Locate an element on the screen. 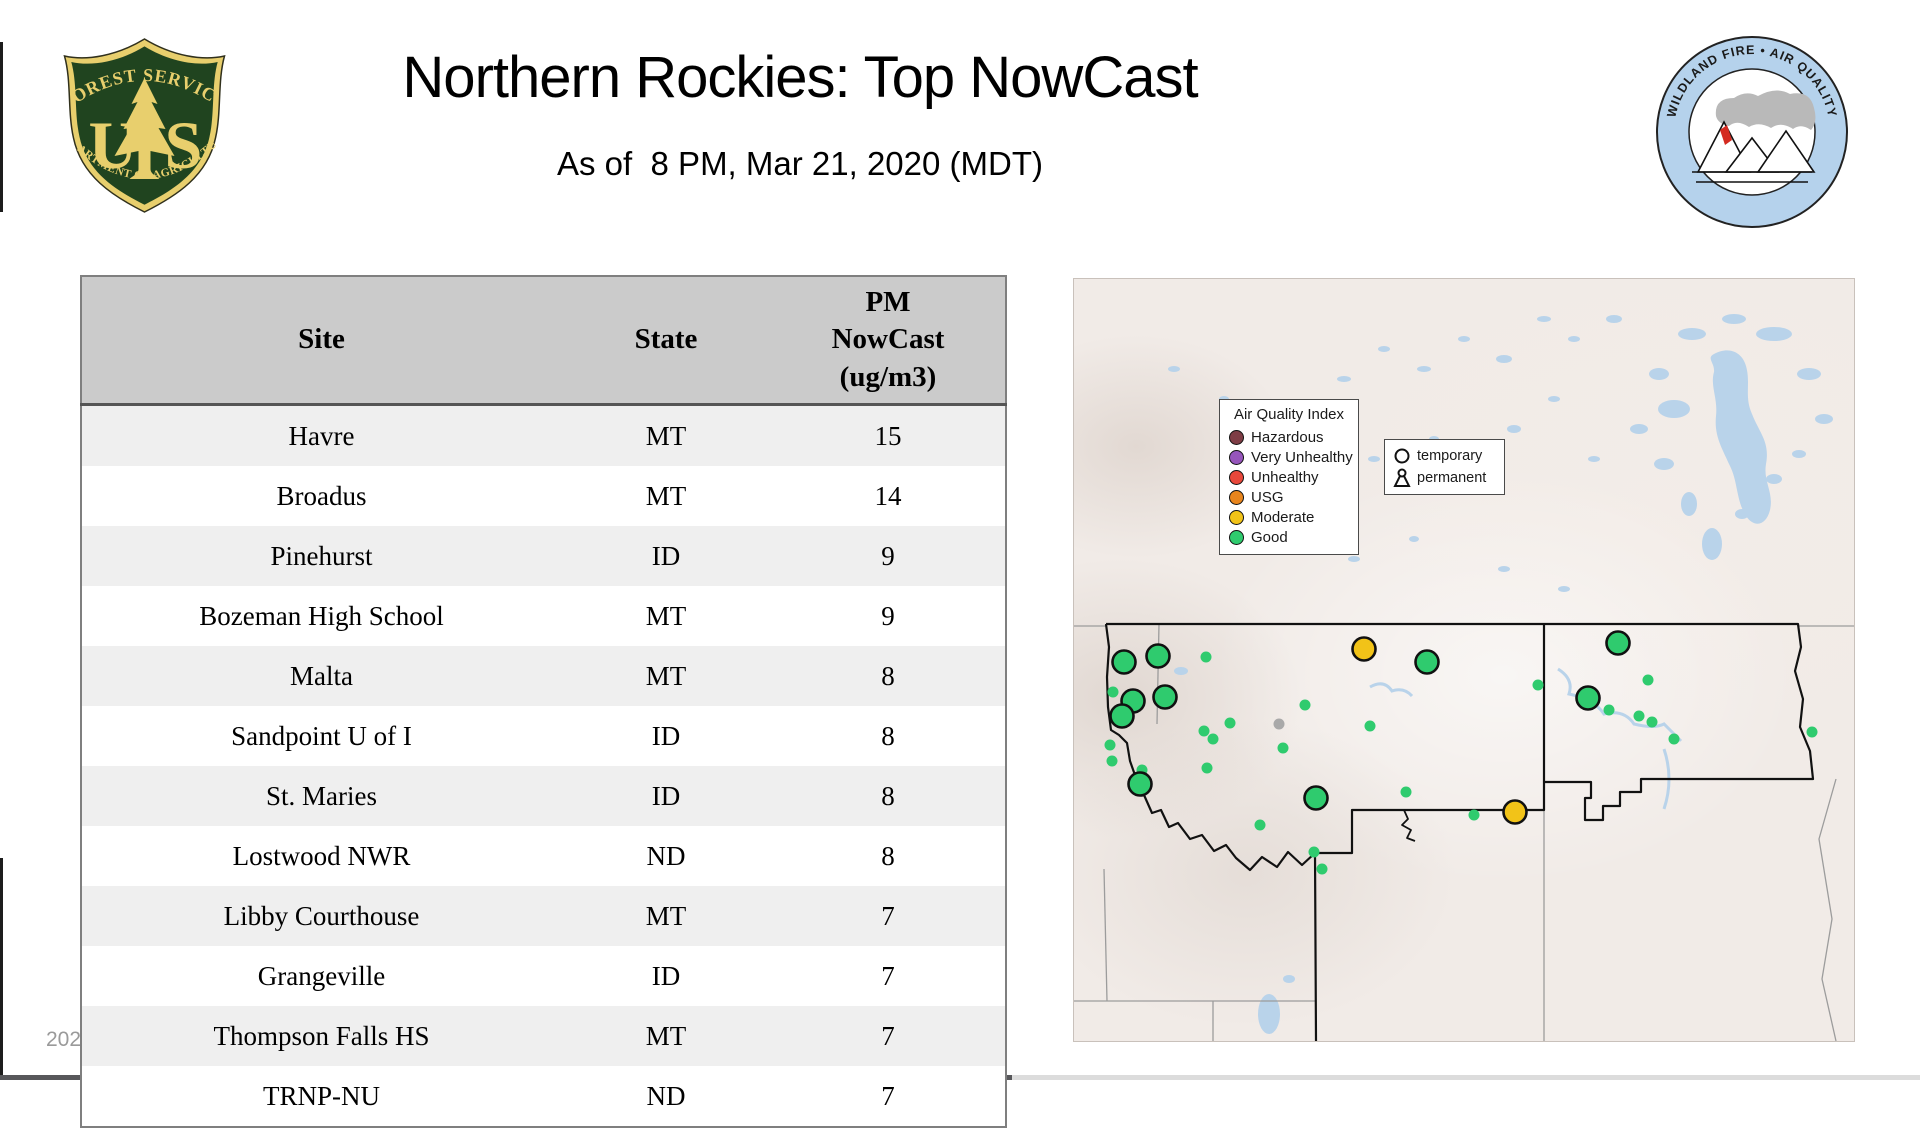 The height and width of the screenshot is (1128, 1920). table-row: Sandpoint U of I ID 8 is located at coordinates (543, 736).